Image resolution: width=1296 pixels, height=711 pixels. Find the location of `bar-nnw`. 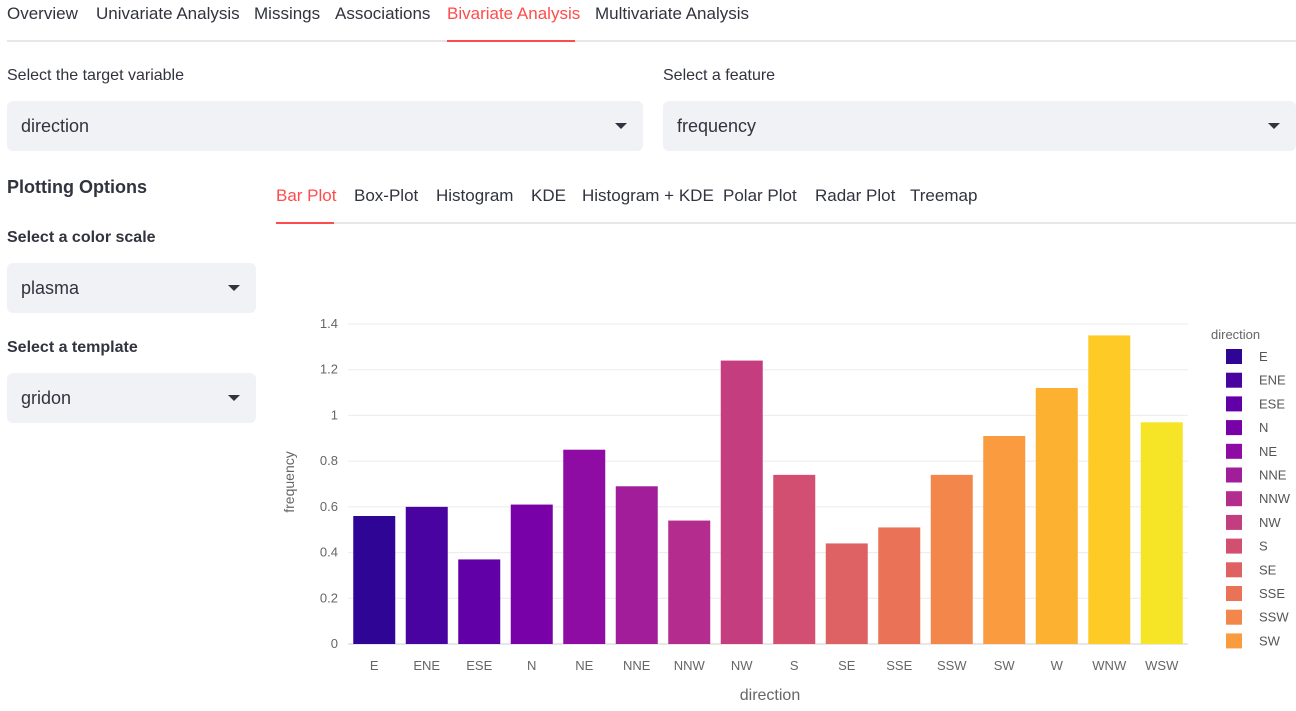

bar-nnw is located at coordinates (689, 582).